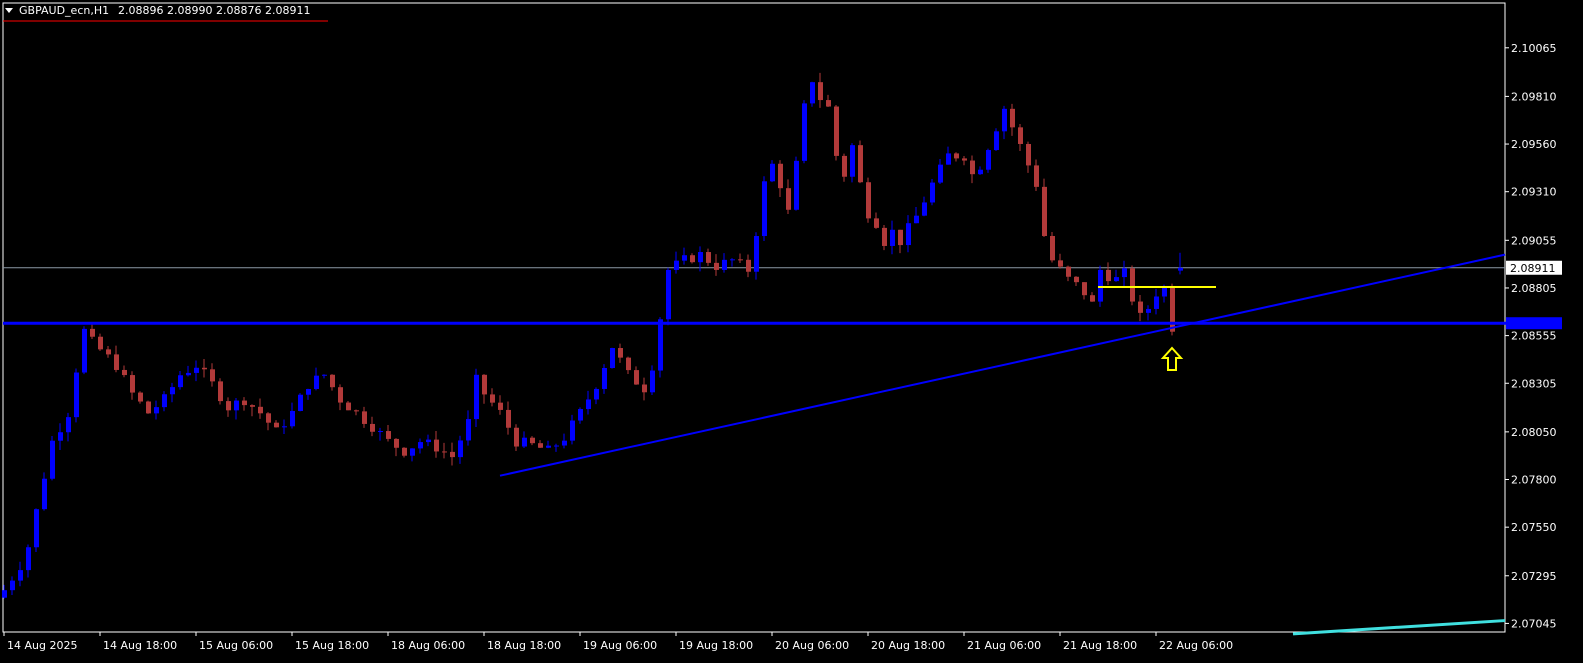 Image resolution: width=1583 pixels, height=663 pixels. Describe the element at coordinates (9, 10) in the screenshot. I see `symbol-menu-triangle-icon` at that location.